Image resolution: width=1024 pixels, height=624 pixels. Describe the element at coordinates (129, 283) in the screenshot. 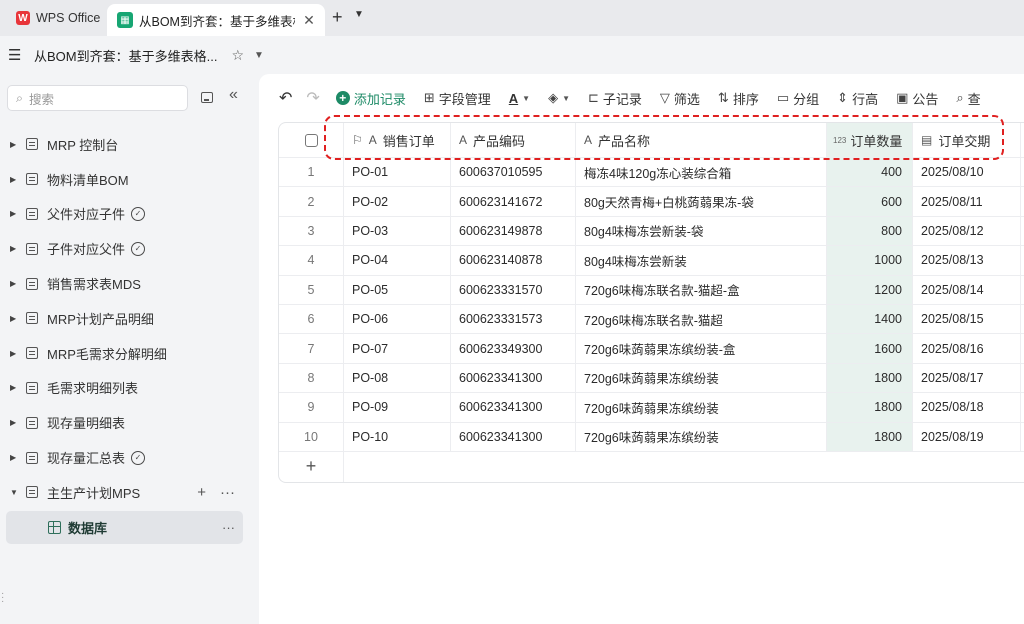

I see `sidebar-item-mds: ▶ 销售需求表MDS` at that location.